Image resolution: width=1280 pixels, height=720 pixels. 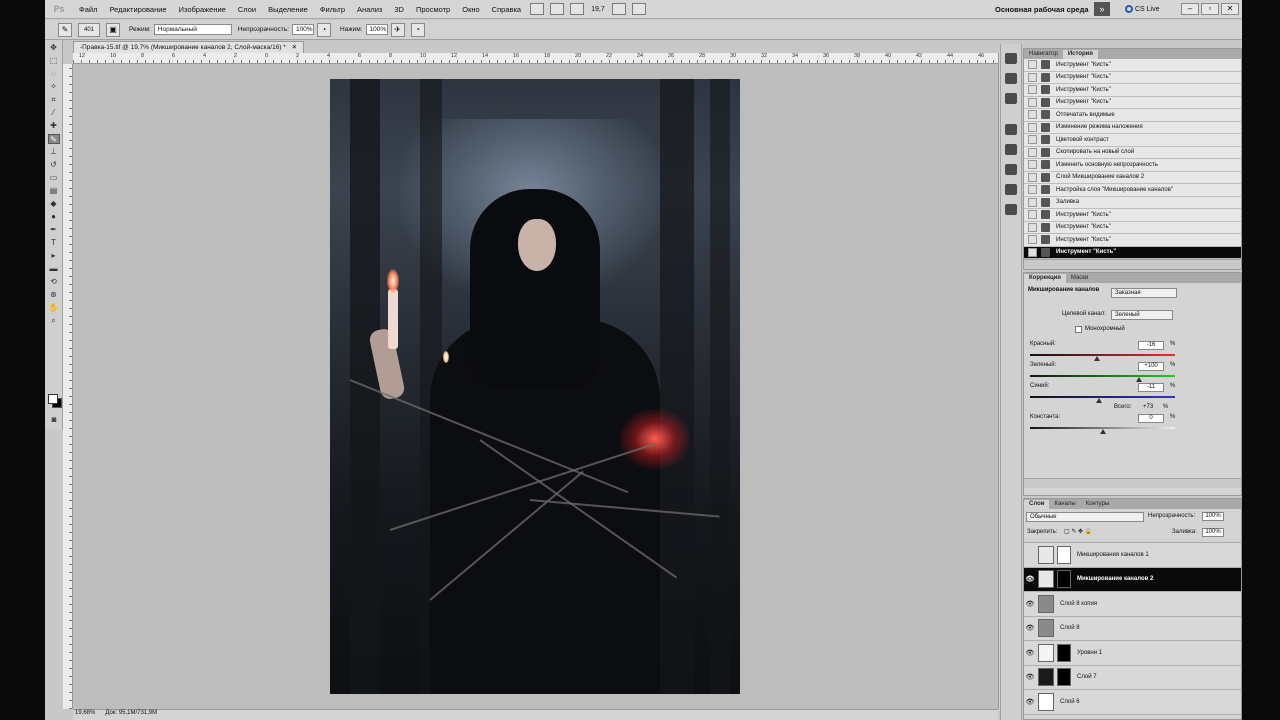 I want to click on brush-size-picker: 401, so click(x=89, y=29).